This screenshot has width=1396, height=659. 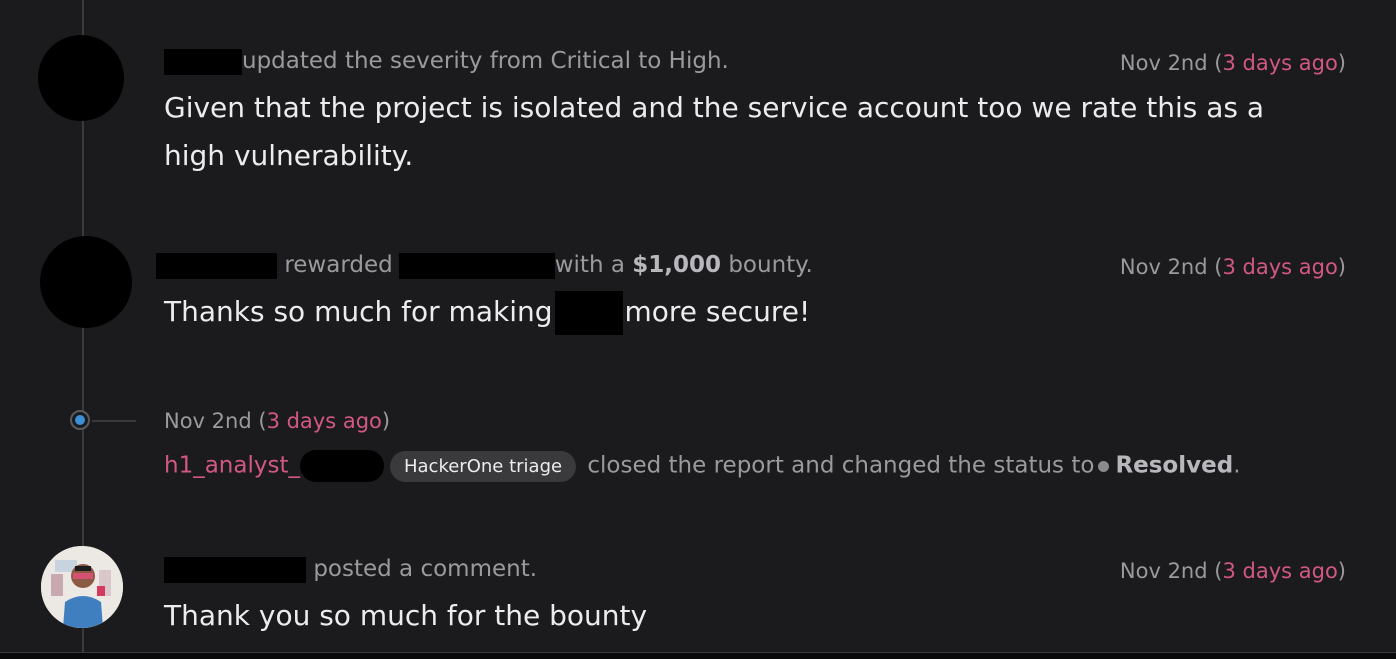 I want to click on hackerone-triage-badge: HackerOne triage, so click(x=483, y=466).